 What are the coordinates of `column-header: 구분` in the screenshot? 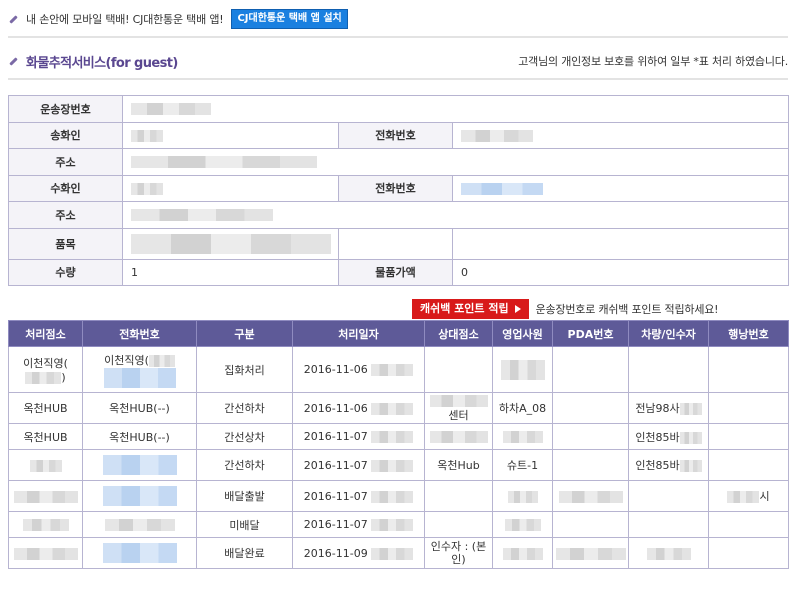 It's located at (244, 333).